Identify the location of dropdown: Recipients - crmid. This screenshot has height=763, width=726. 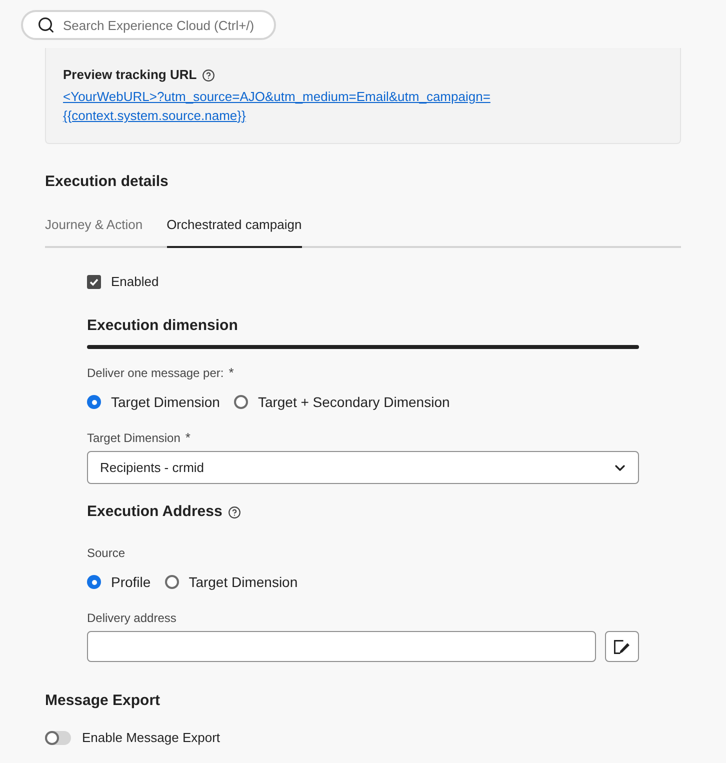
(363, 467).